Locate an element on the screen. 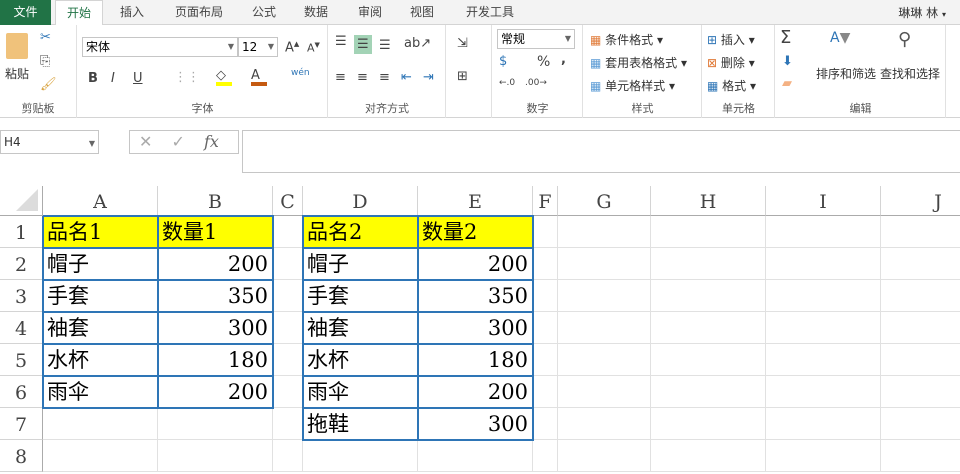 Image resolution: width=960 pixels, height=474 pixels. cell-C8 is located at coordinates (288, 456).